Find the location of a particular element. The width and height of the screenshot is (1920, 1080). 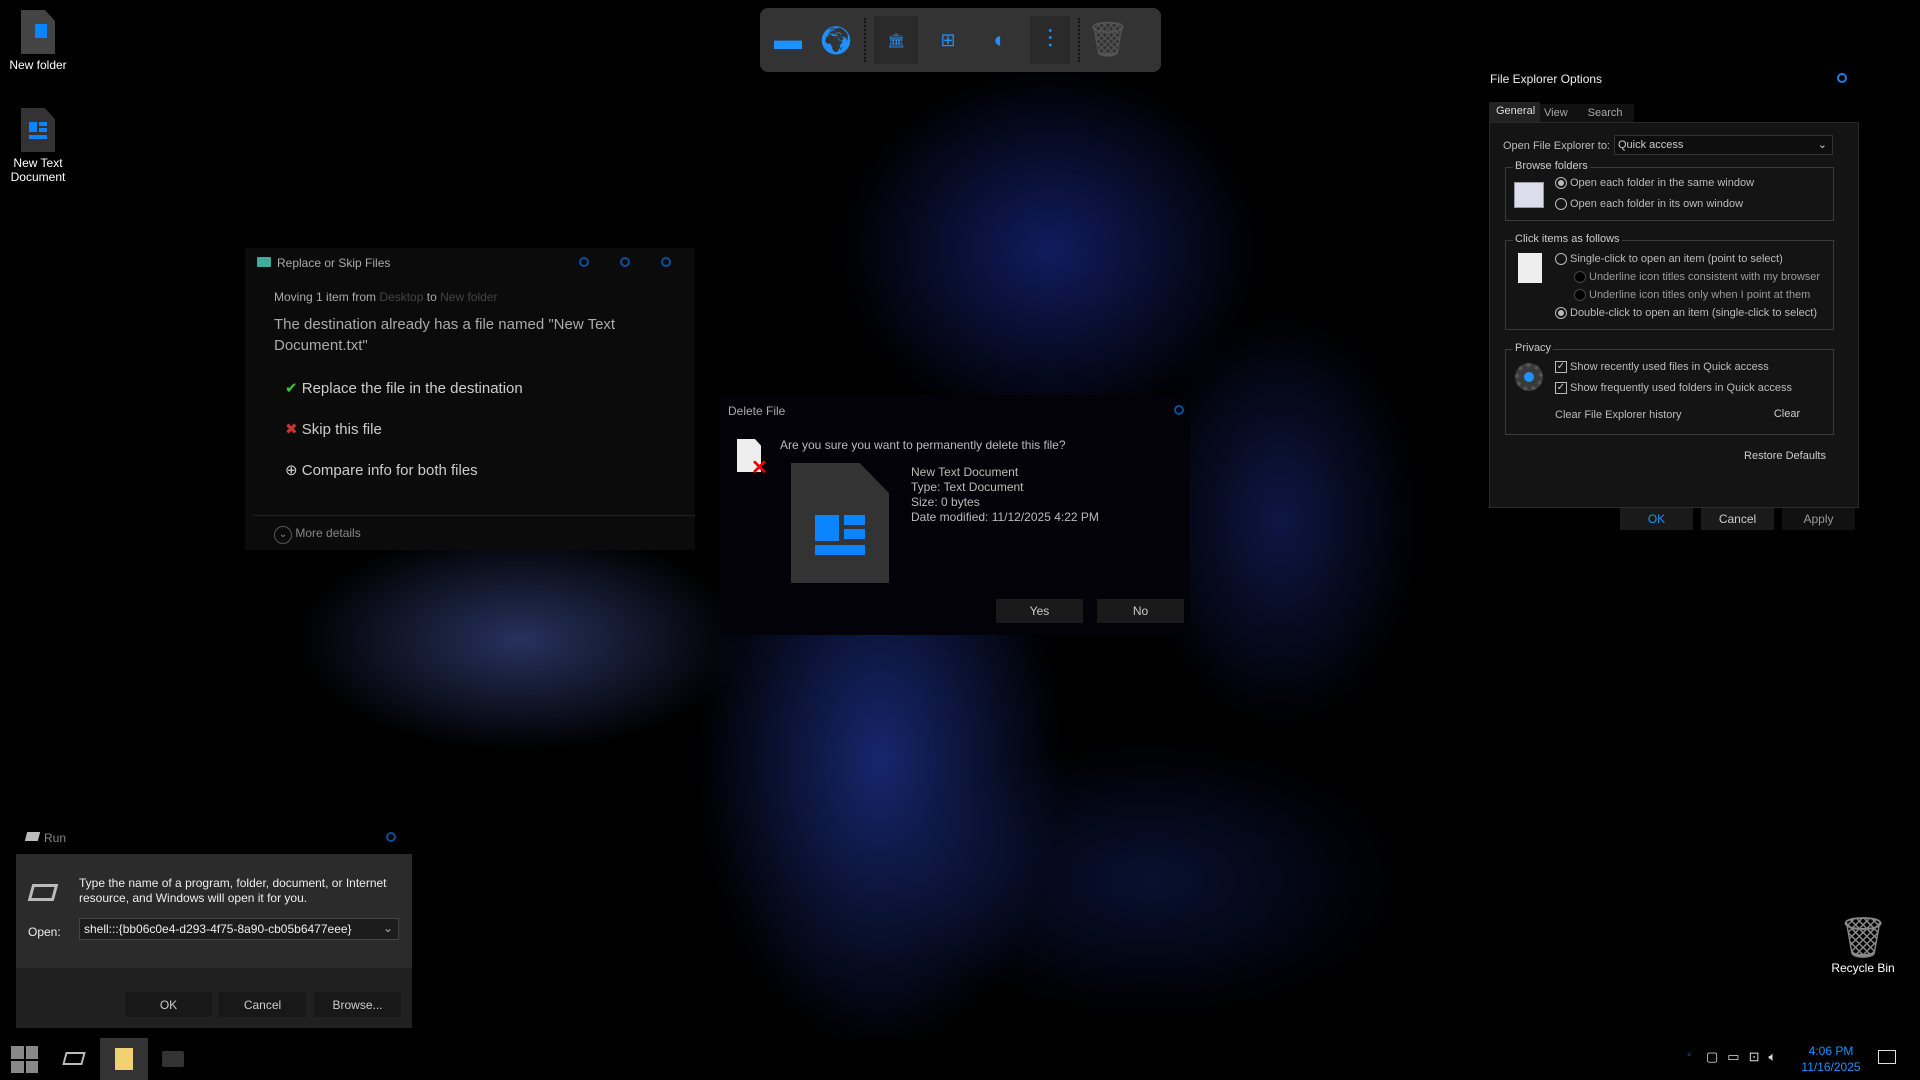

open-to-label: Open File Explorer to: is located at coordinates (1556, 146).